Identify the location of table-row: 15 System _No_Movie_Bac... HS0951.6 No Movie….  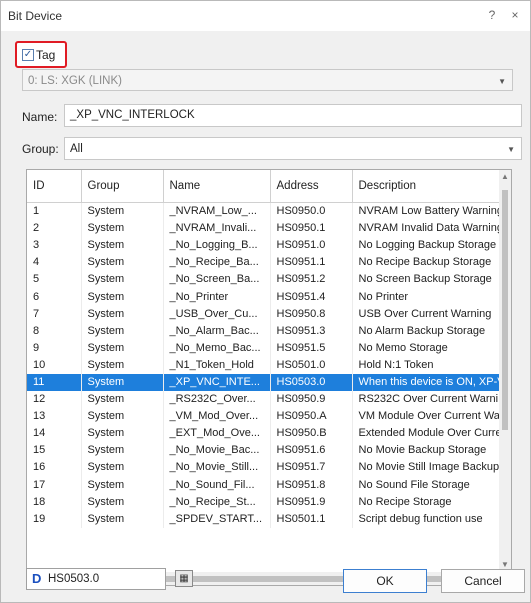
(264, 451).